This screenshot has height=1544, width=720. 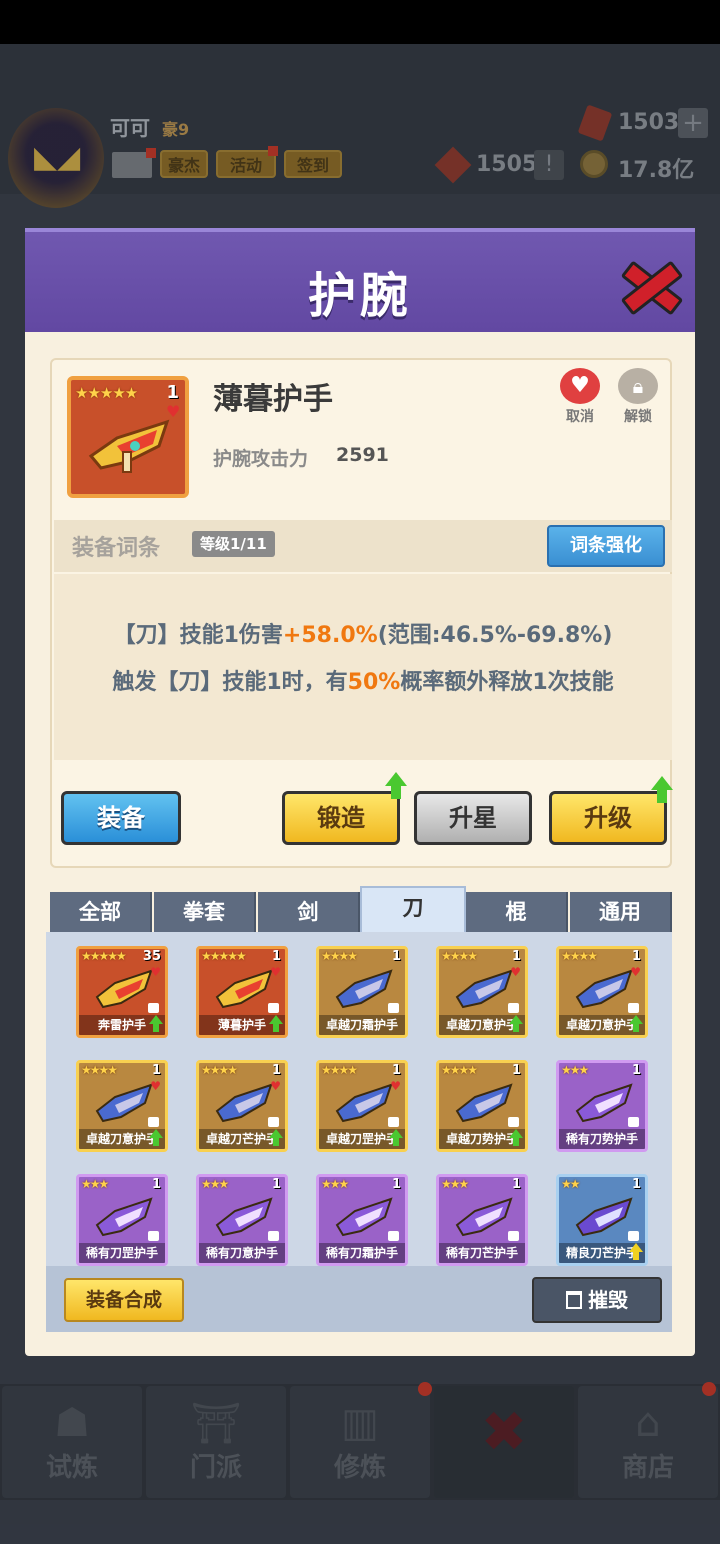 I want to click on equip-button: 装备, so click(x=121, y=818).